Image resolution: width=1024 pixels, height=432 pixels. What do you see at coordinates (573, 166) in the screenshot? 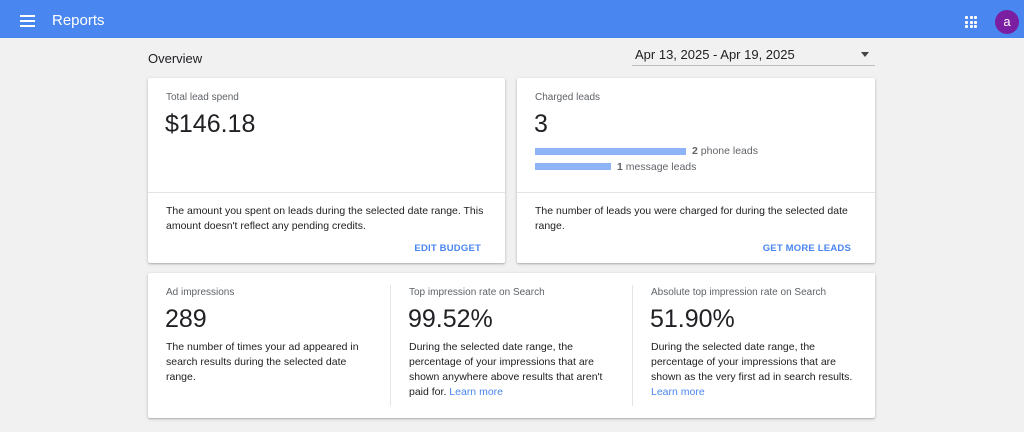
I see `message-leads-bar` at bounding box center [573, 166].